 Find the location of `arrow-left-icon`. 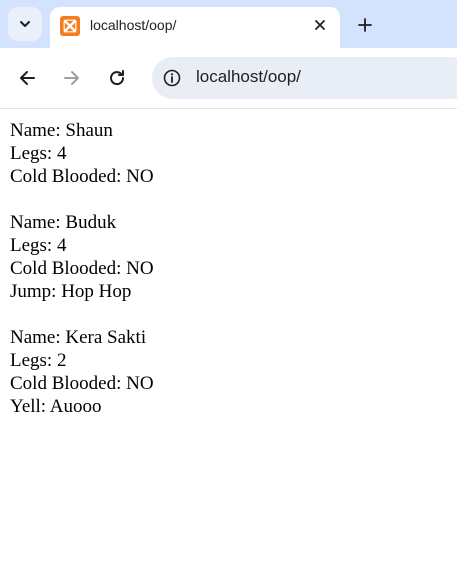

arrow-left-icon is located at coordinates (27, 78).